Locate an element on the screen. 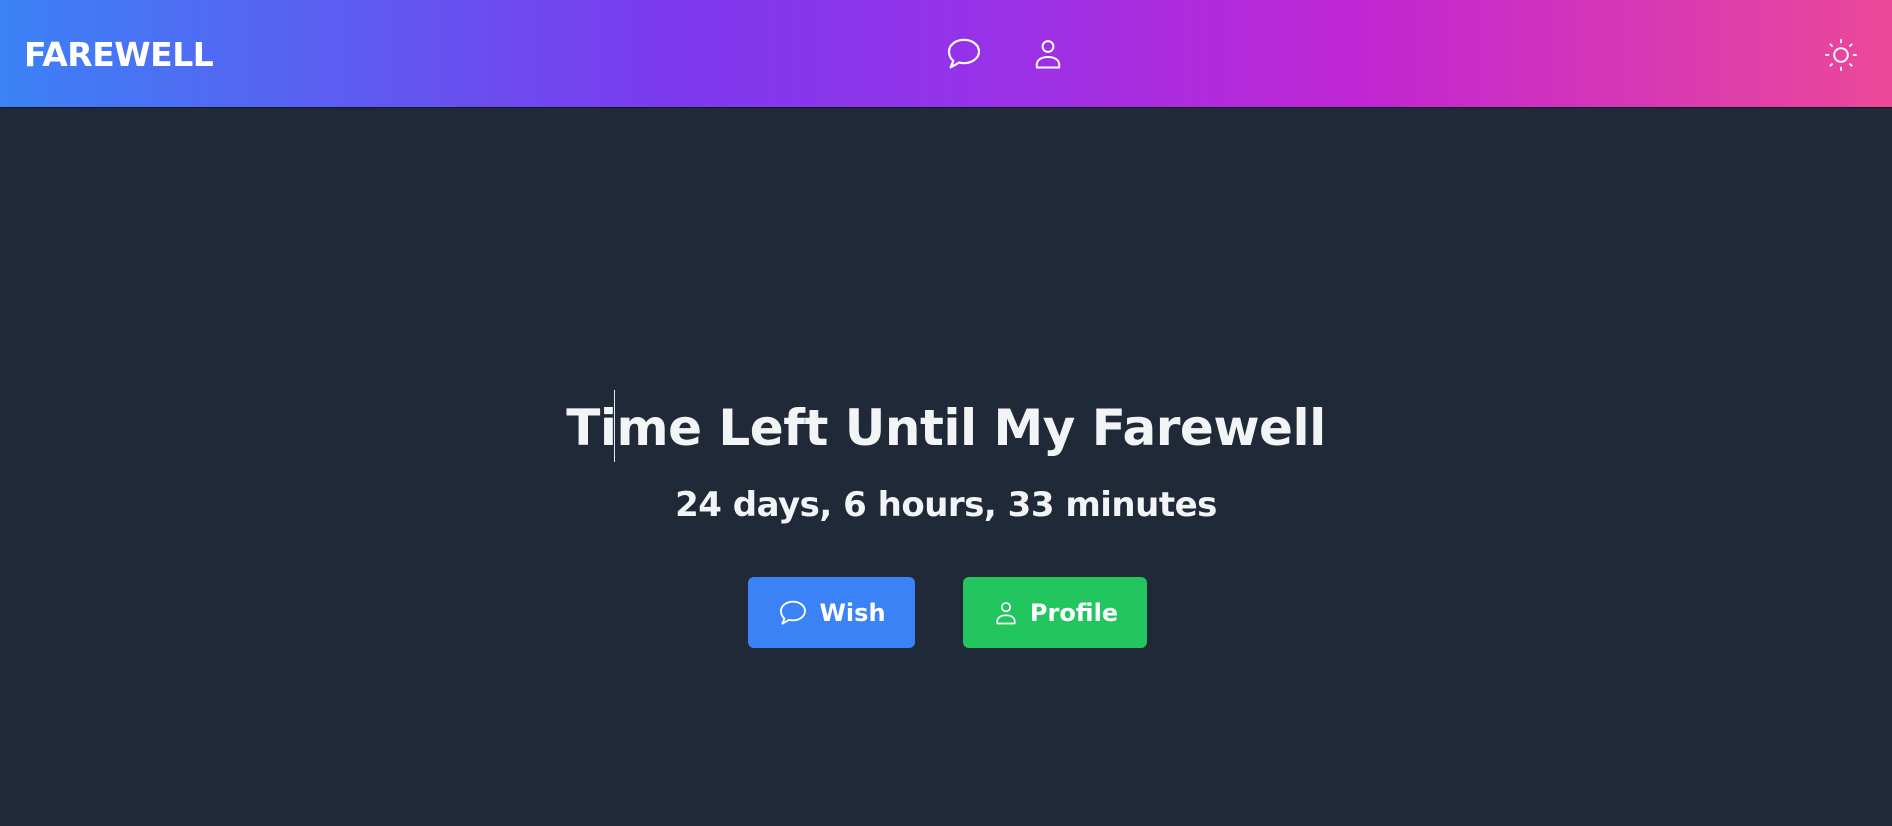 The image size is (1892, 826). profile-button-label: Profile is located at coordinates (1074, 612).